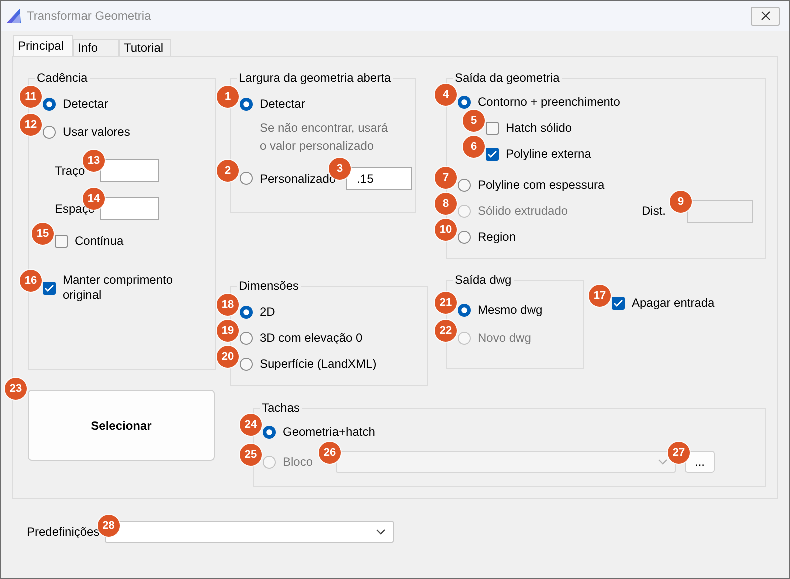 The width and height of the screenshot is (790, 579). What do you see at coordinates (549, 154) in the screenshot?
I see `option-label: Polyline externa` at bounding box center [549, 154].